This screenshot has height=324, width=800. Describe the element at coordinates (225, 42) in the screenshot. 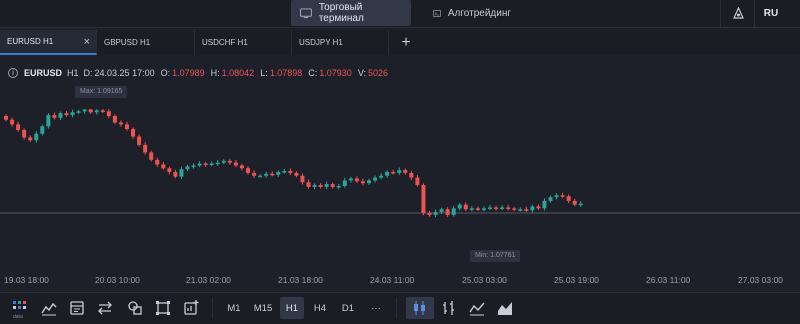

I see `tab-label: USDCHF H1` at that location.